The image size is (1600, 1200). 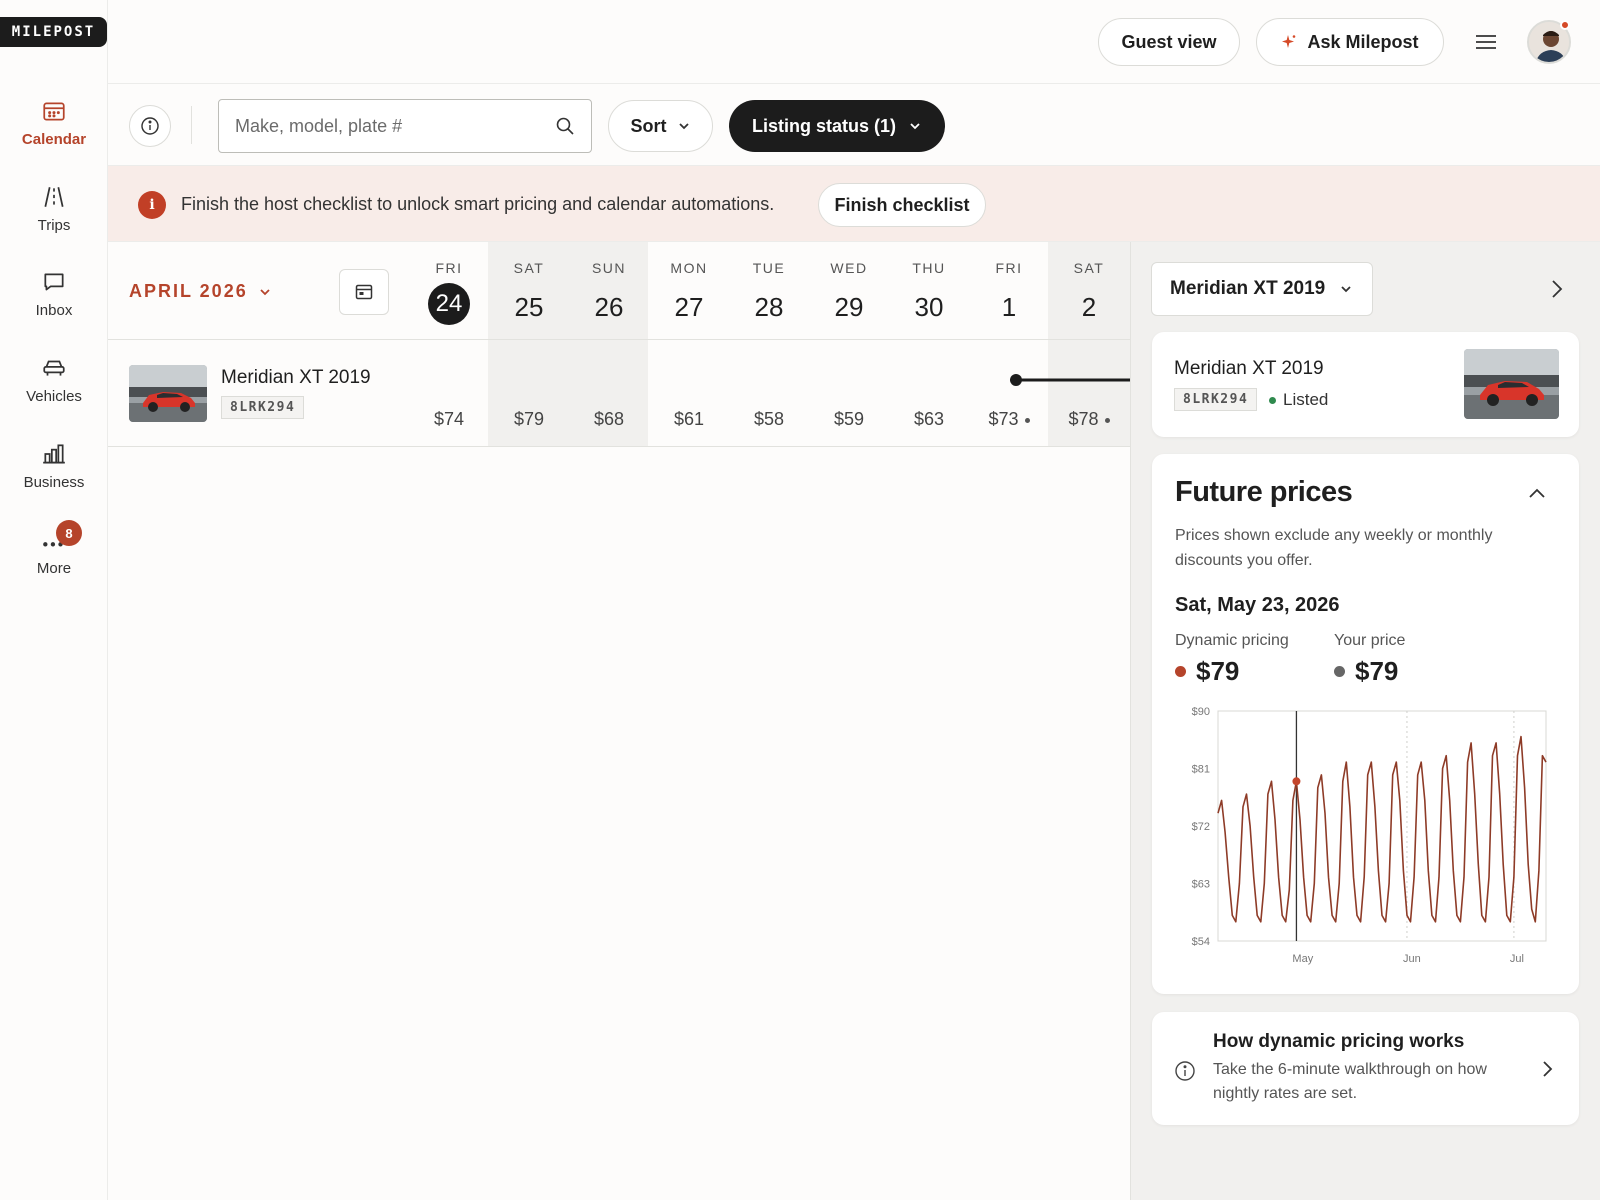 I want to click on day-header: SUN 26, so click(x=609, y=294).